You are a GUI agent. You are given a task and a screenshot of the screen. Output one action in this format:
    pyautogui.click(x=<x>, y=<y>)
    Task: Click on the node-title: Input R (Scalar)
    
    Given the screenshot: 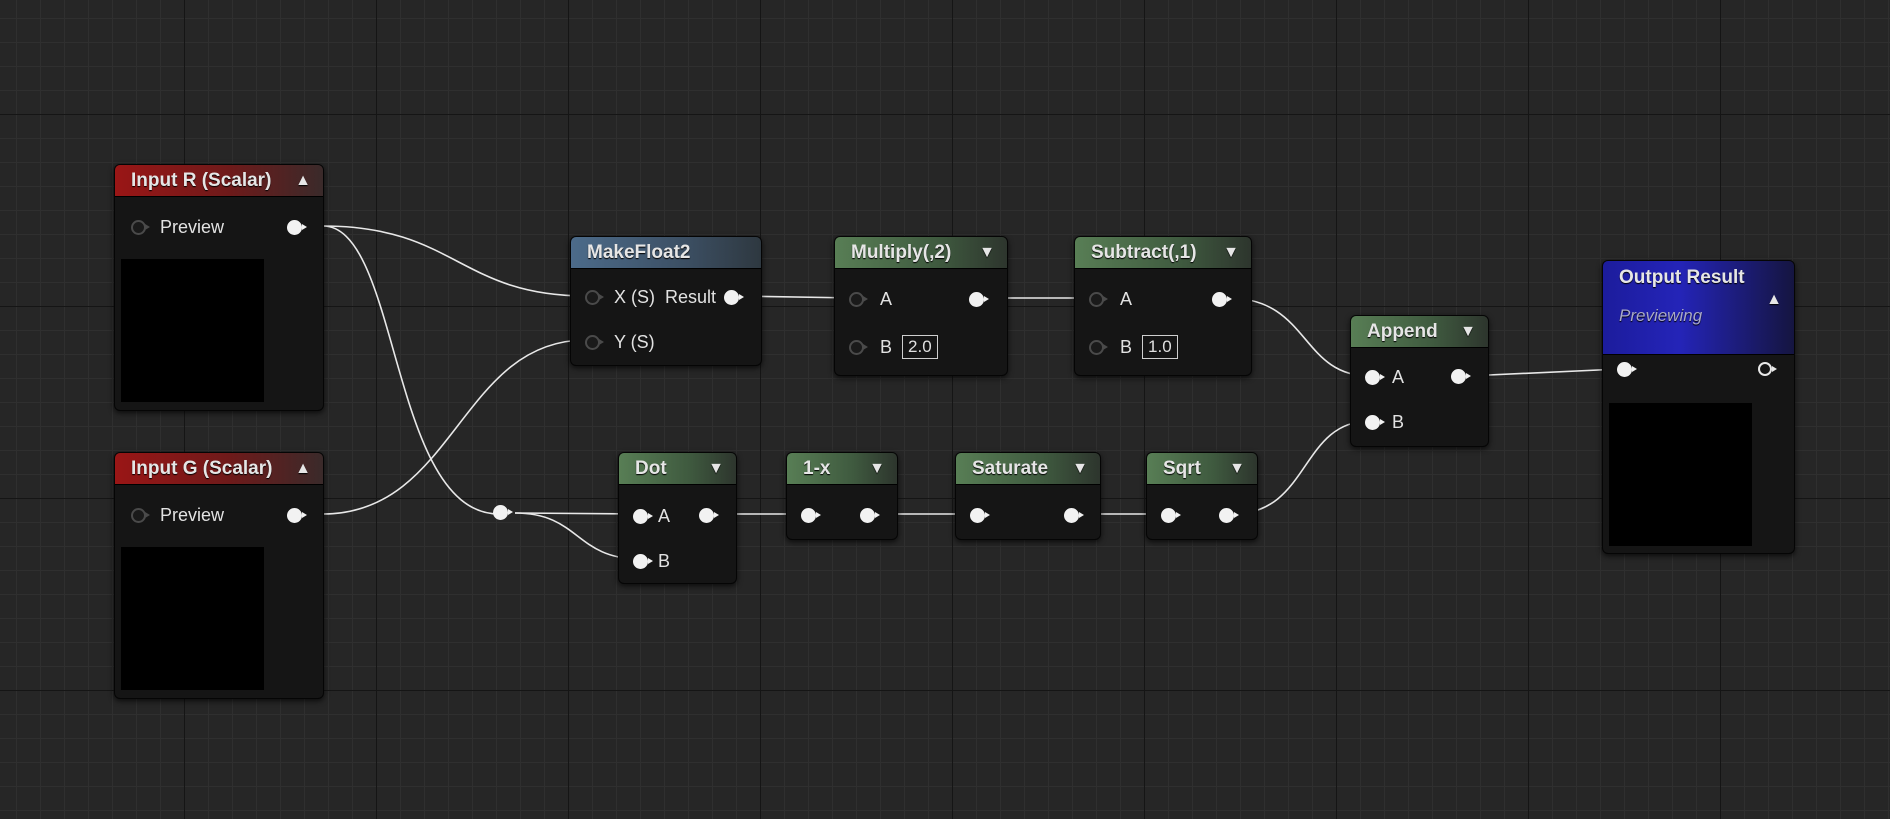 What is the action you would take?
    pyautogui.click(x=201, y=180)
    